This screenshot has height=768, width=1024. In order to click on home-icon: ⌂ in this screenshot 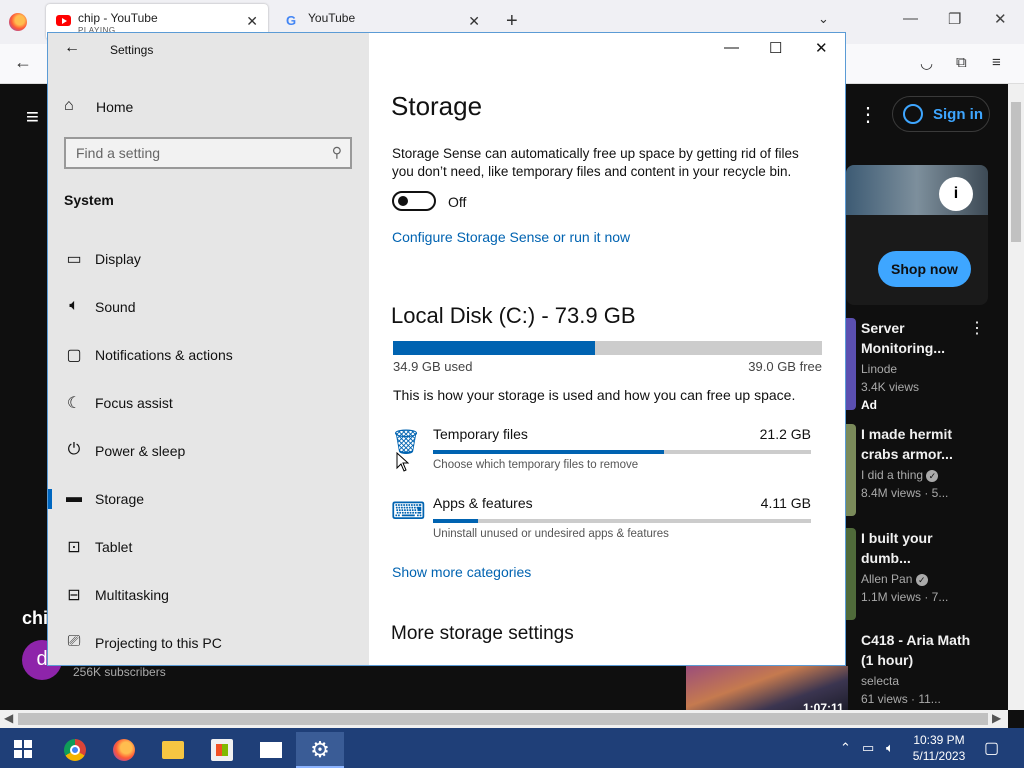, I will do `click(69, 105)`.